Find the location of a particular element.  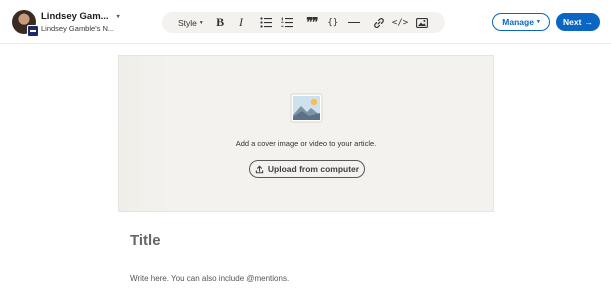

embed-code-icon: </> is located at coordinates (400, 22).